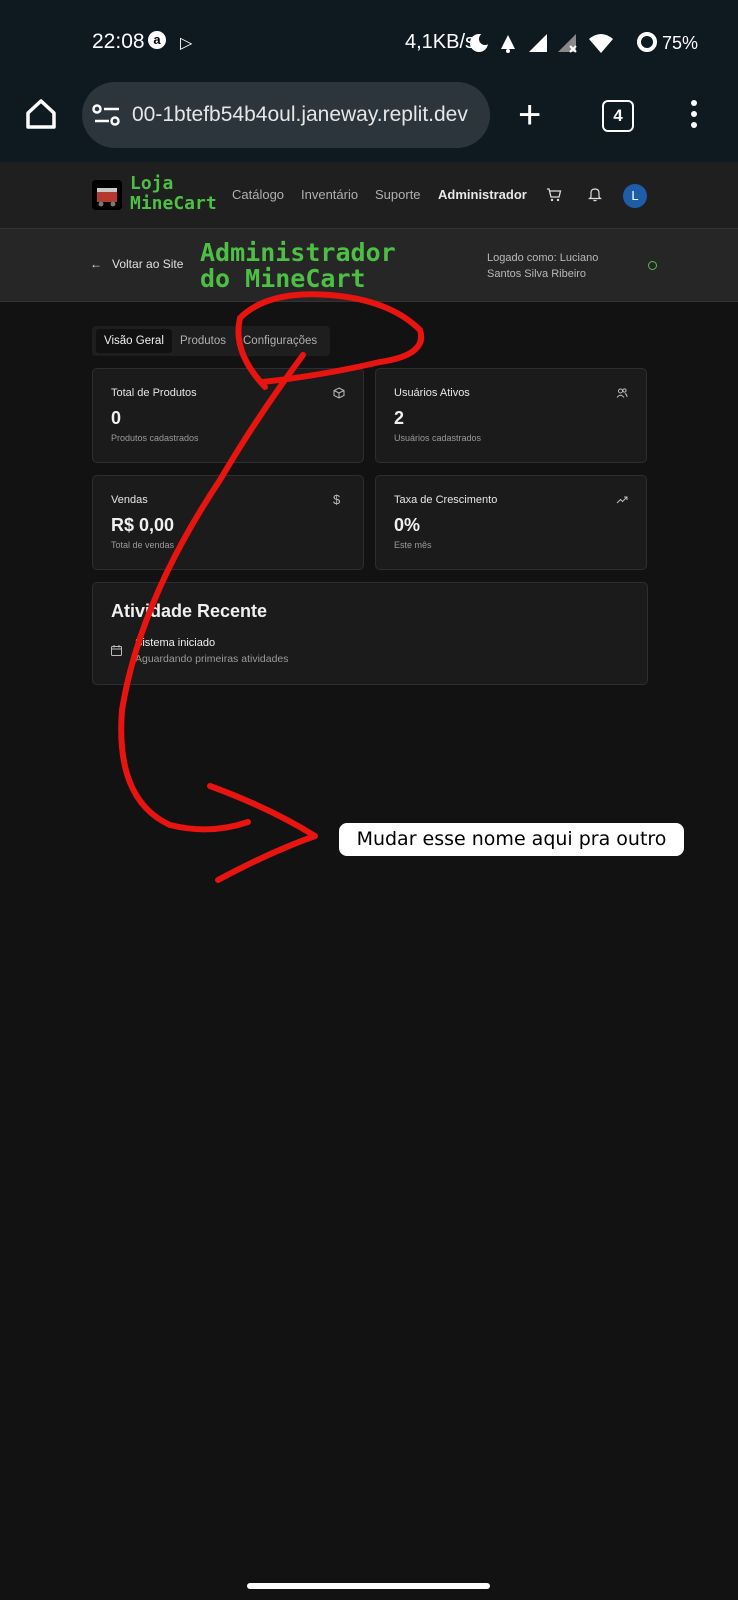 This screenshot has height=1600, width=738. I want to click on recent-activity-title: Atividade Recente, so click(189, 611).